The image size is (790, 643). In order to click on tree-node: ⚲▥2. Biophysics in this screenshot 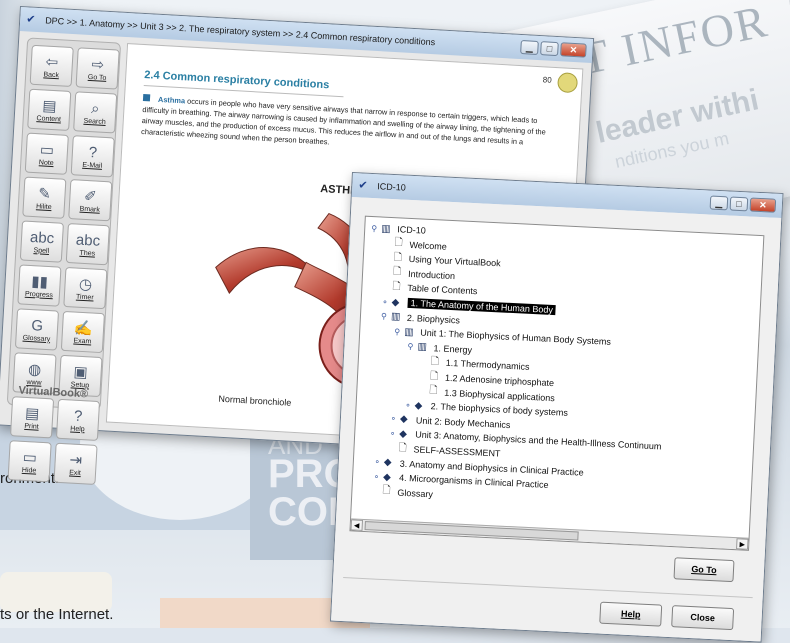, I will do `click(421, 318)`.